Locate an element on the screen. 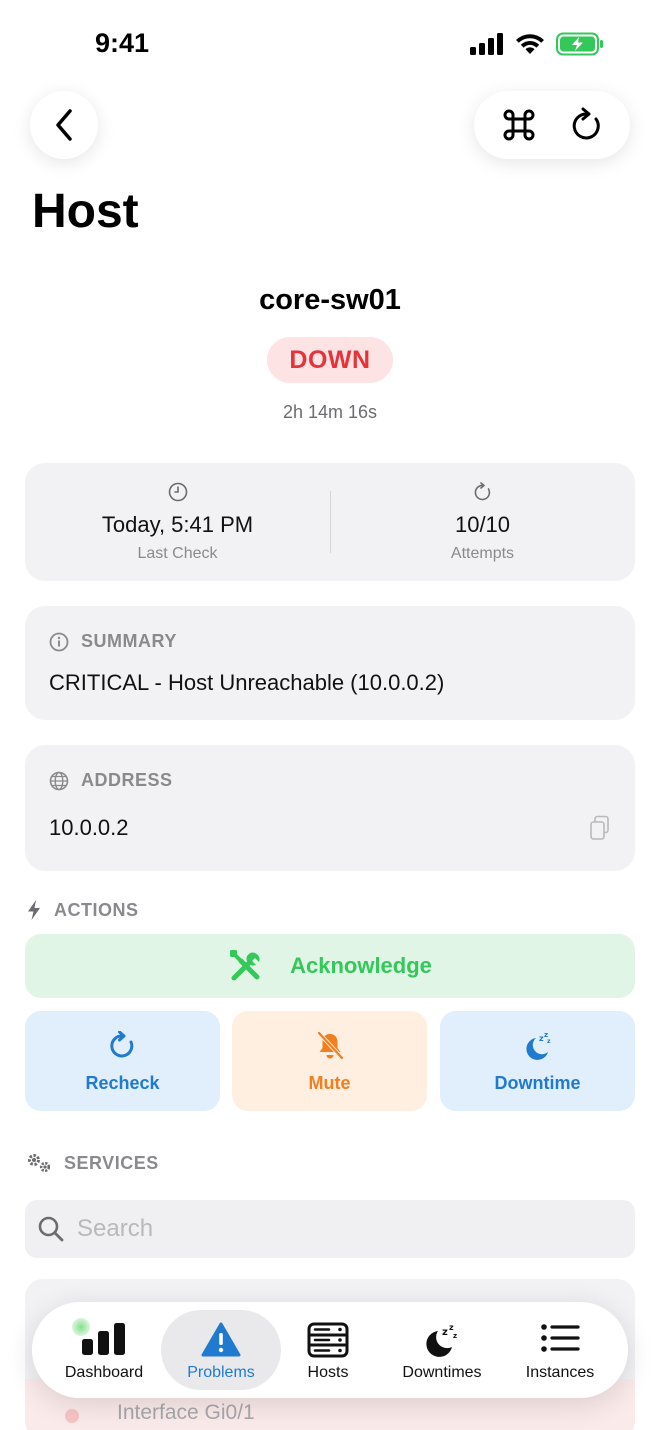  refresh-icon is located at coordinates (586, 123).